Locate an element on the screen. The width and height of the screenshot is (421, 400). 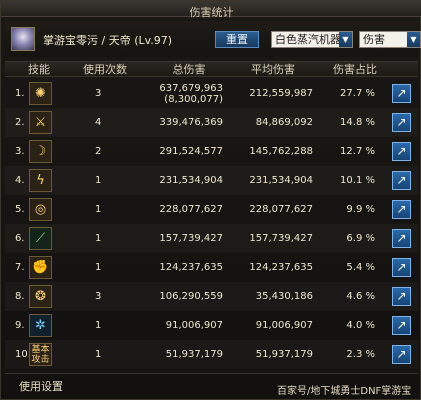
window-title: 伤害统计 is located at coordinates (211, 12).